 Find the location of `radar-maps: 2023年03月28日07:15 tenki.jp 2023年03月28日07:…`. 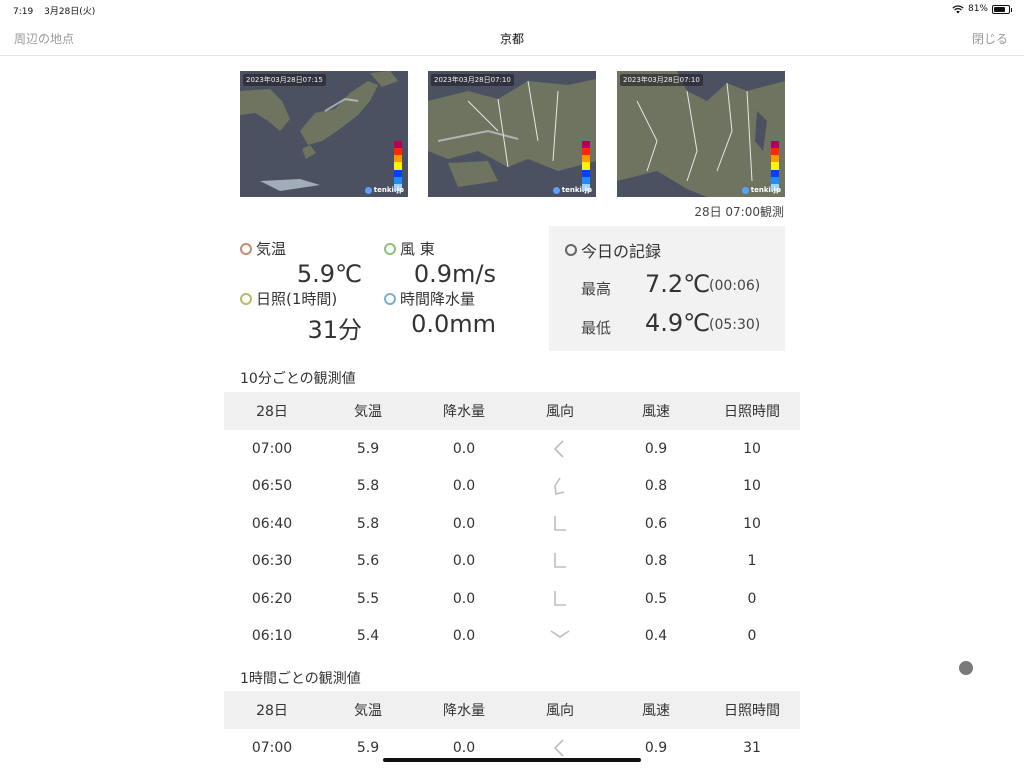

radar-maps: 2023年03月28日07:15 tenki.jp 2023年03月28日07:… is located at coordinates (512, 134).